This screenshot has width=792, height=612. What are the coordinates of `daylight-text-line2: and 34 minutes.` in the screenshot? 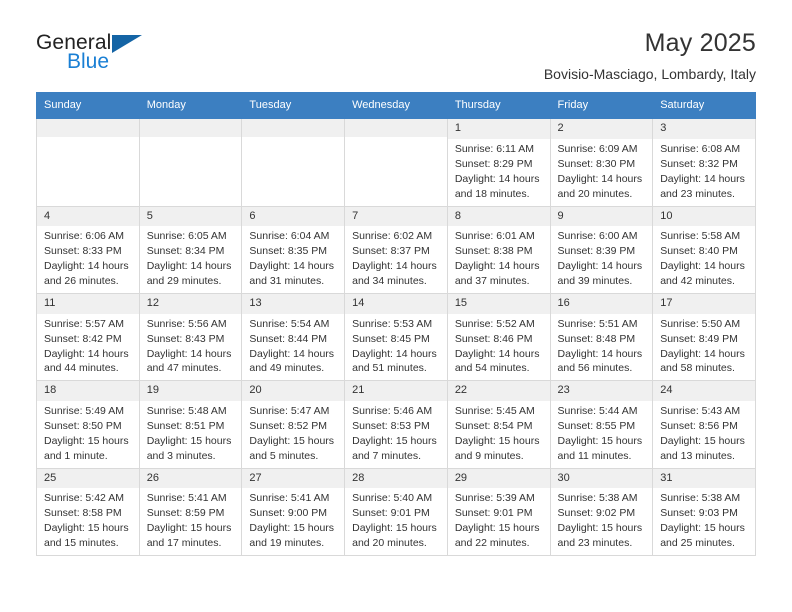 It's located at (389, 281).